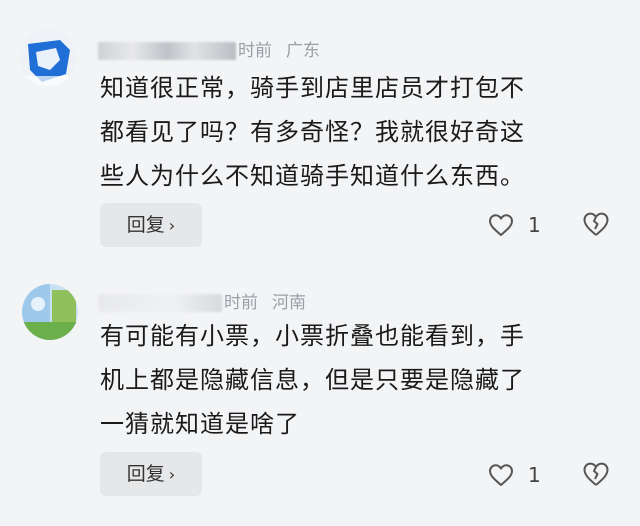  Describe the element at coordinates (303, 51) in the screenshot. I see `comment-location: 广东` at that location.